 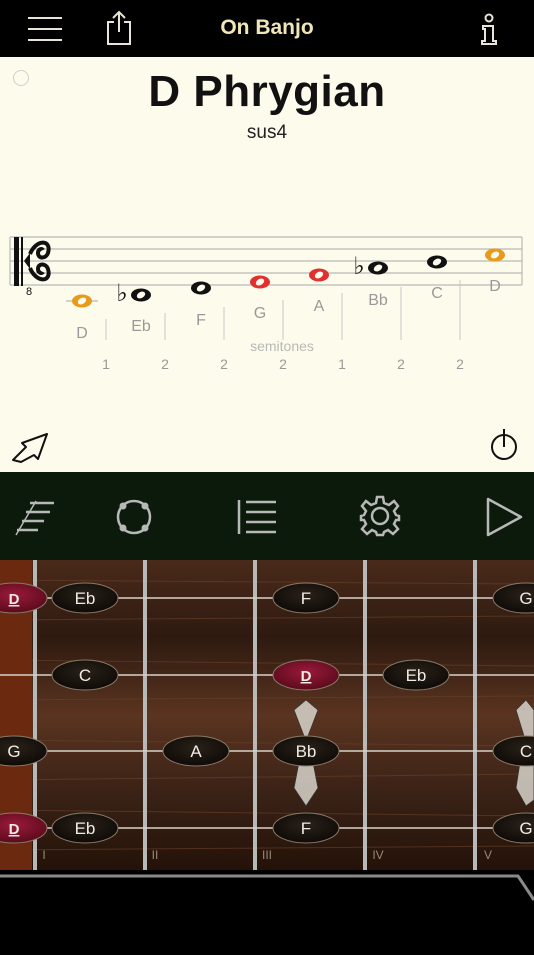 What do you see at coordinates (29, 292) in the screenshot?
I see `clef-octave-marker: 8` at bounding box center [29, 292].